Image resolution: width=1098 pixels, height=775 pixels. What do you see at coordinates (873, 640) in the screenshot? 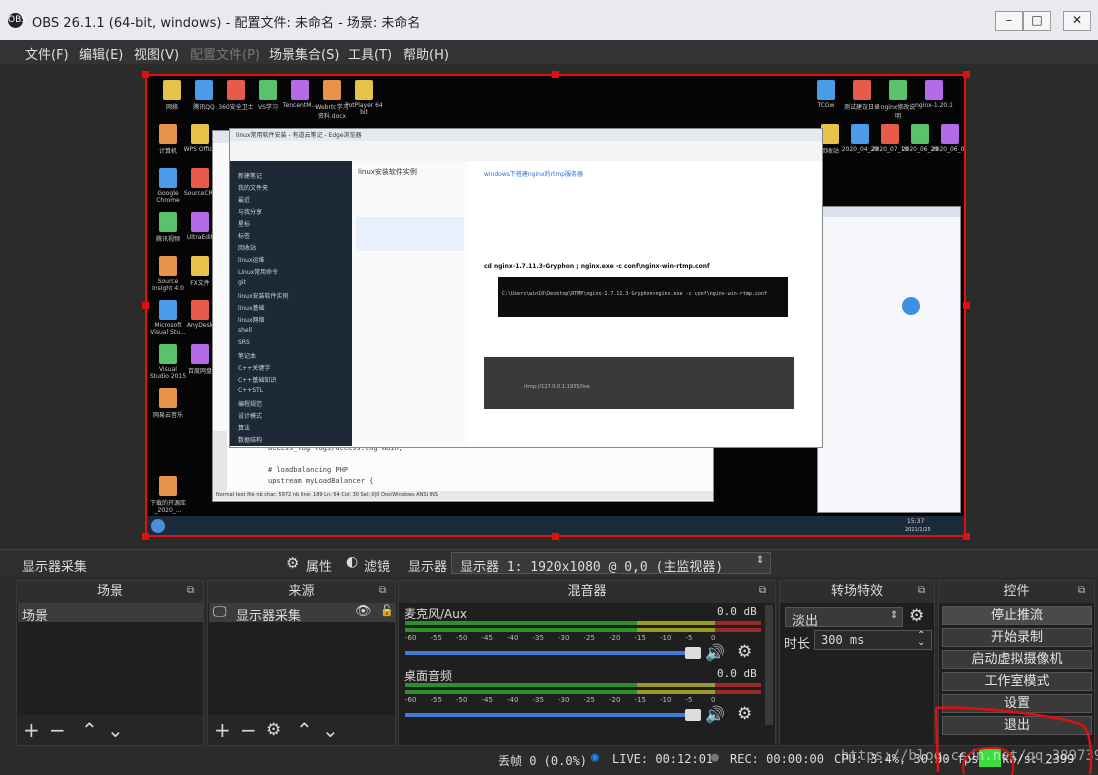
I see `duration-input: 300 ms ⌃ ⌄` at bounding box center [873, 640].